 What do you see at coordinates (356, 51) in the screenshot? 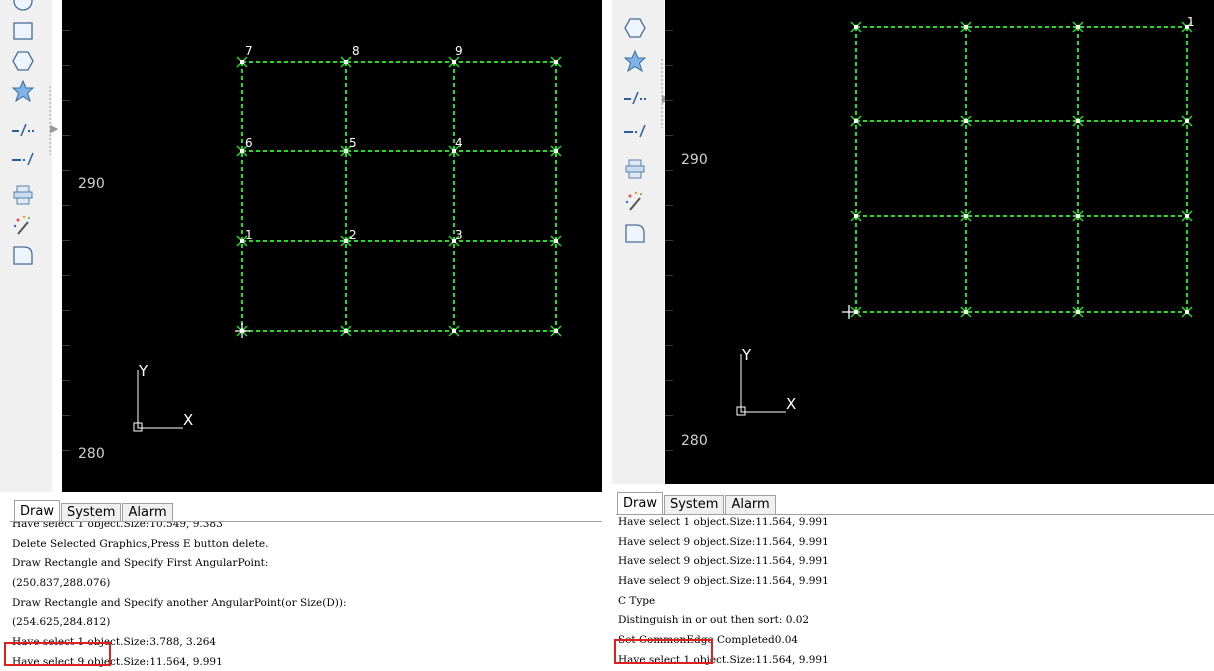
I see `point-label: 8` at bounding box center [356, 51].